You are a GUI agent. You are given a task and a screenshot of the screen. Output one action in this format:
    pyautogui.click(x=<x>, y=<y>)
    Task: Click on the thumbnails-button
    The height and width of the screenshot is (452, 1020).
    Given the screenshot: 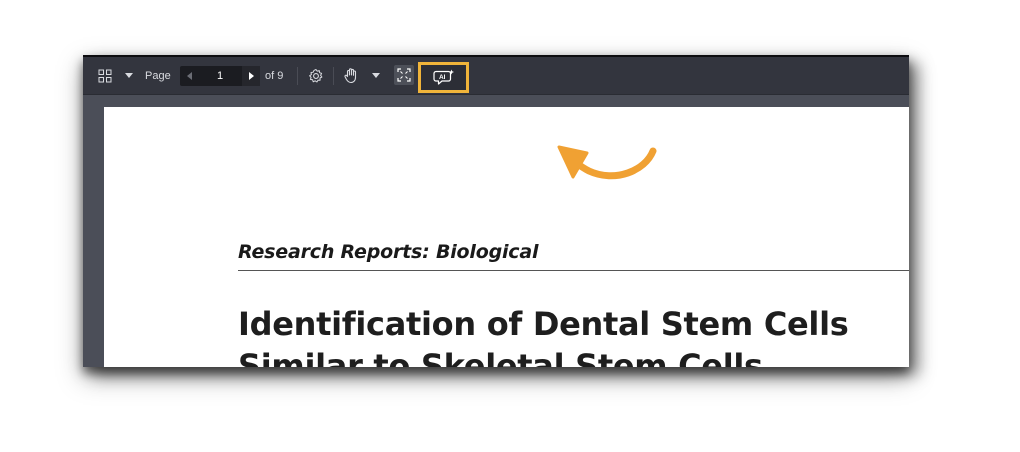 What is the action you would take?
    pyautogui.click(x=105, y=75)
    